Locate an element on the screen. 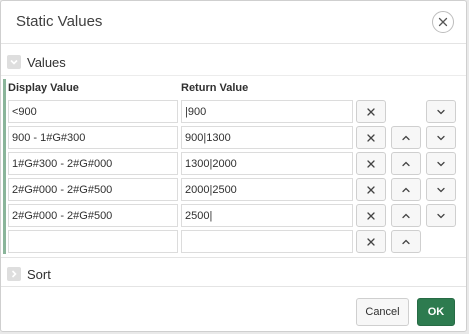 Image resolution: width=469 pixels, height=334 pixels. value-row: 2#G#000 - 2#G#500 2000|2500 is located at coordinates (233, 191).